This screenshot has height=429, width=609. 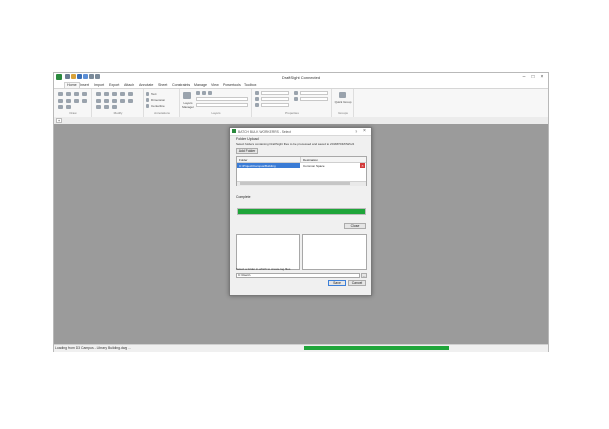 I want to click on point-icon, so click(x=76, y=101).